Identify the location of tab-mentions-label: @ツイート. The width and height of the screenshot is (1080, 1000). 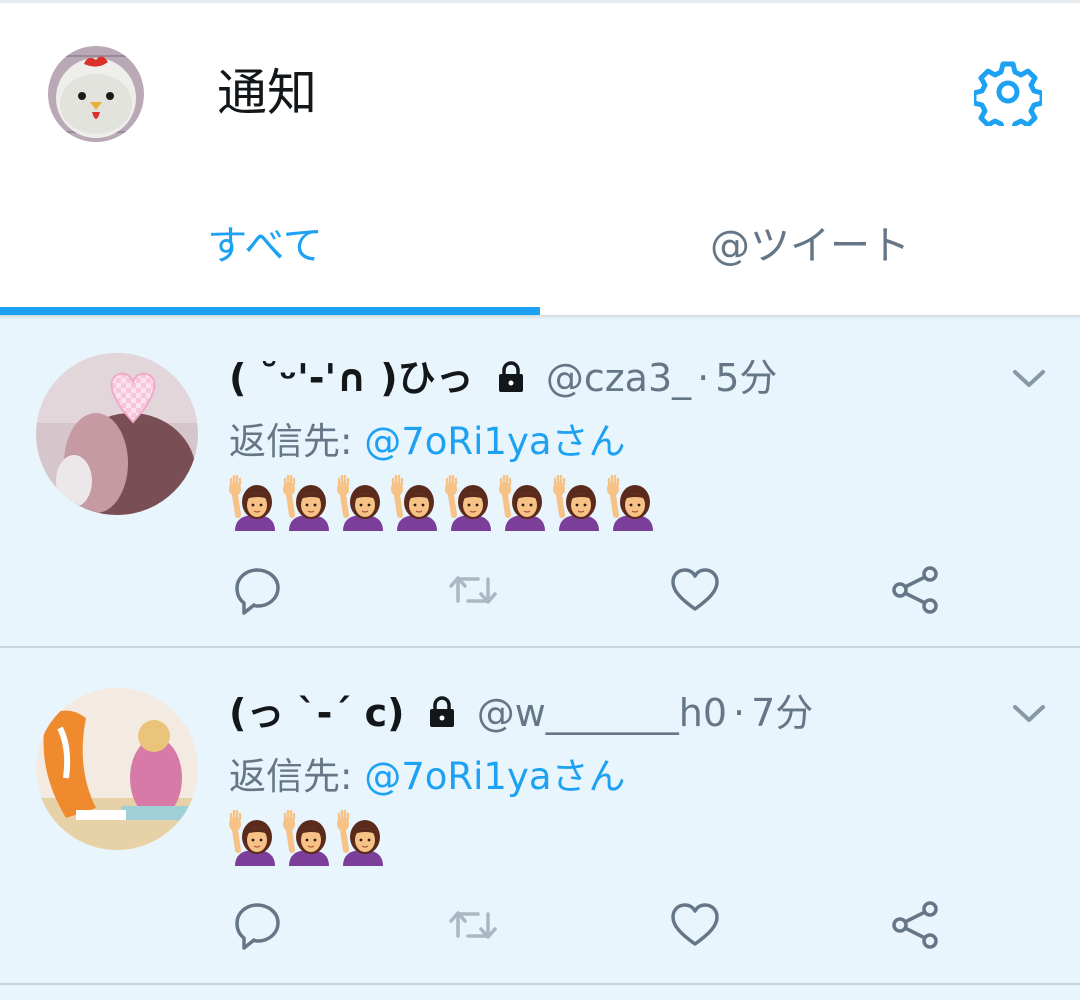
(810, 246).